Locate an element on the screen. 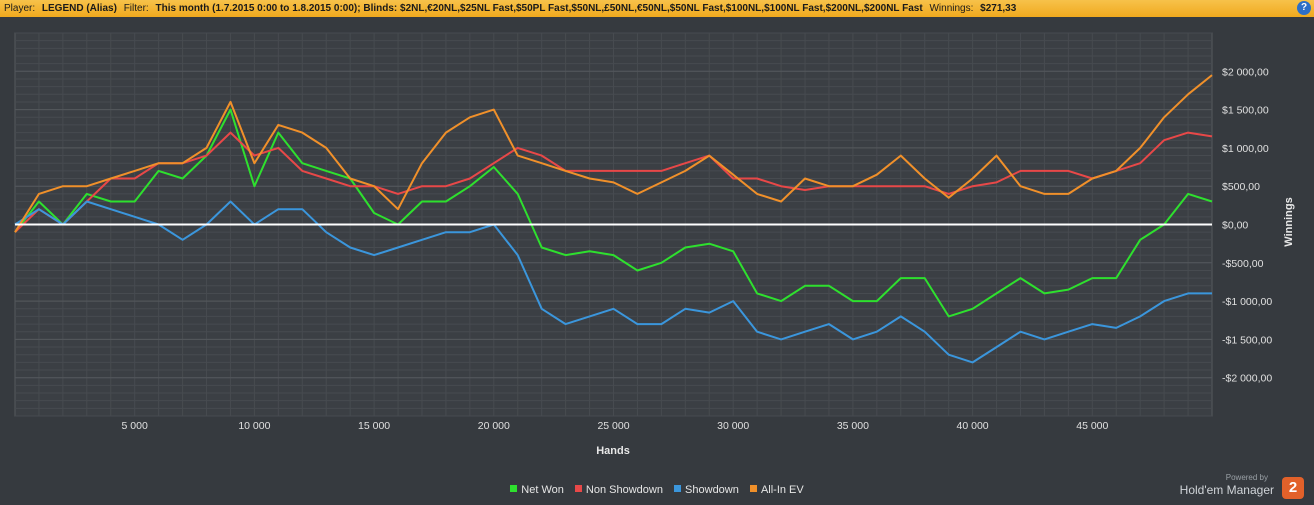 This screenshot has height=505, width=1314. player-value: LEGEND (Alias) is located at coordinates (79, 8).